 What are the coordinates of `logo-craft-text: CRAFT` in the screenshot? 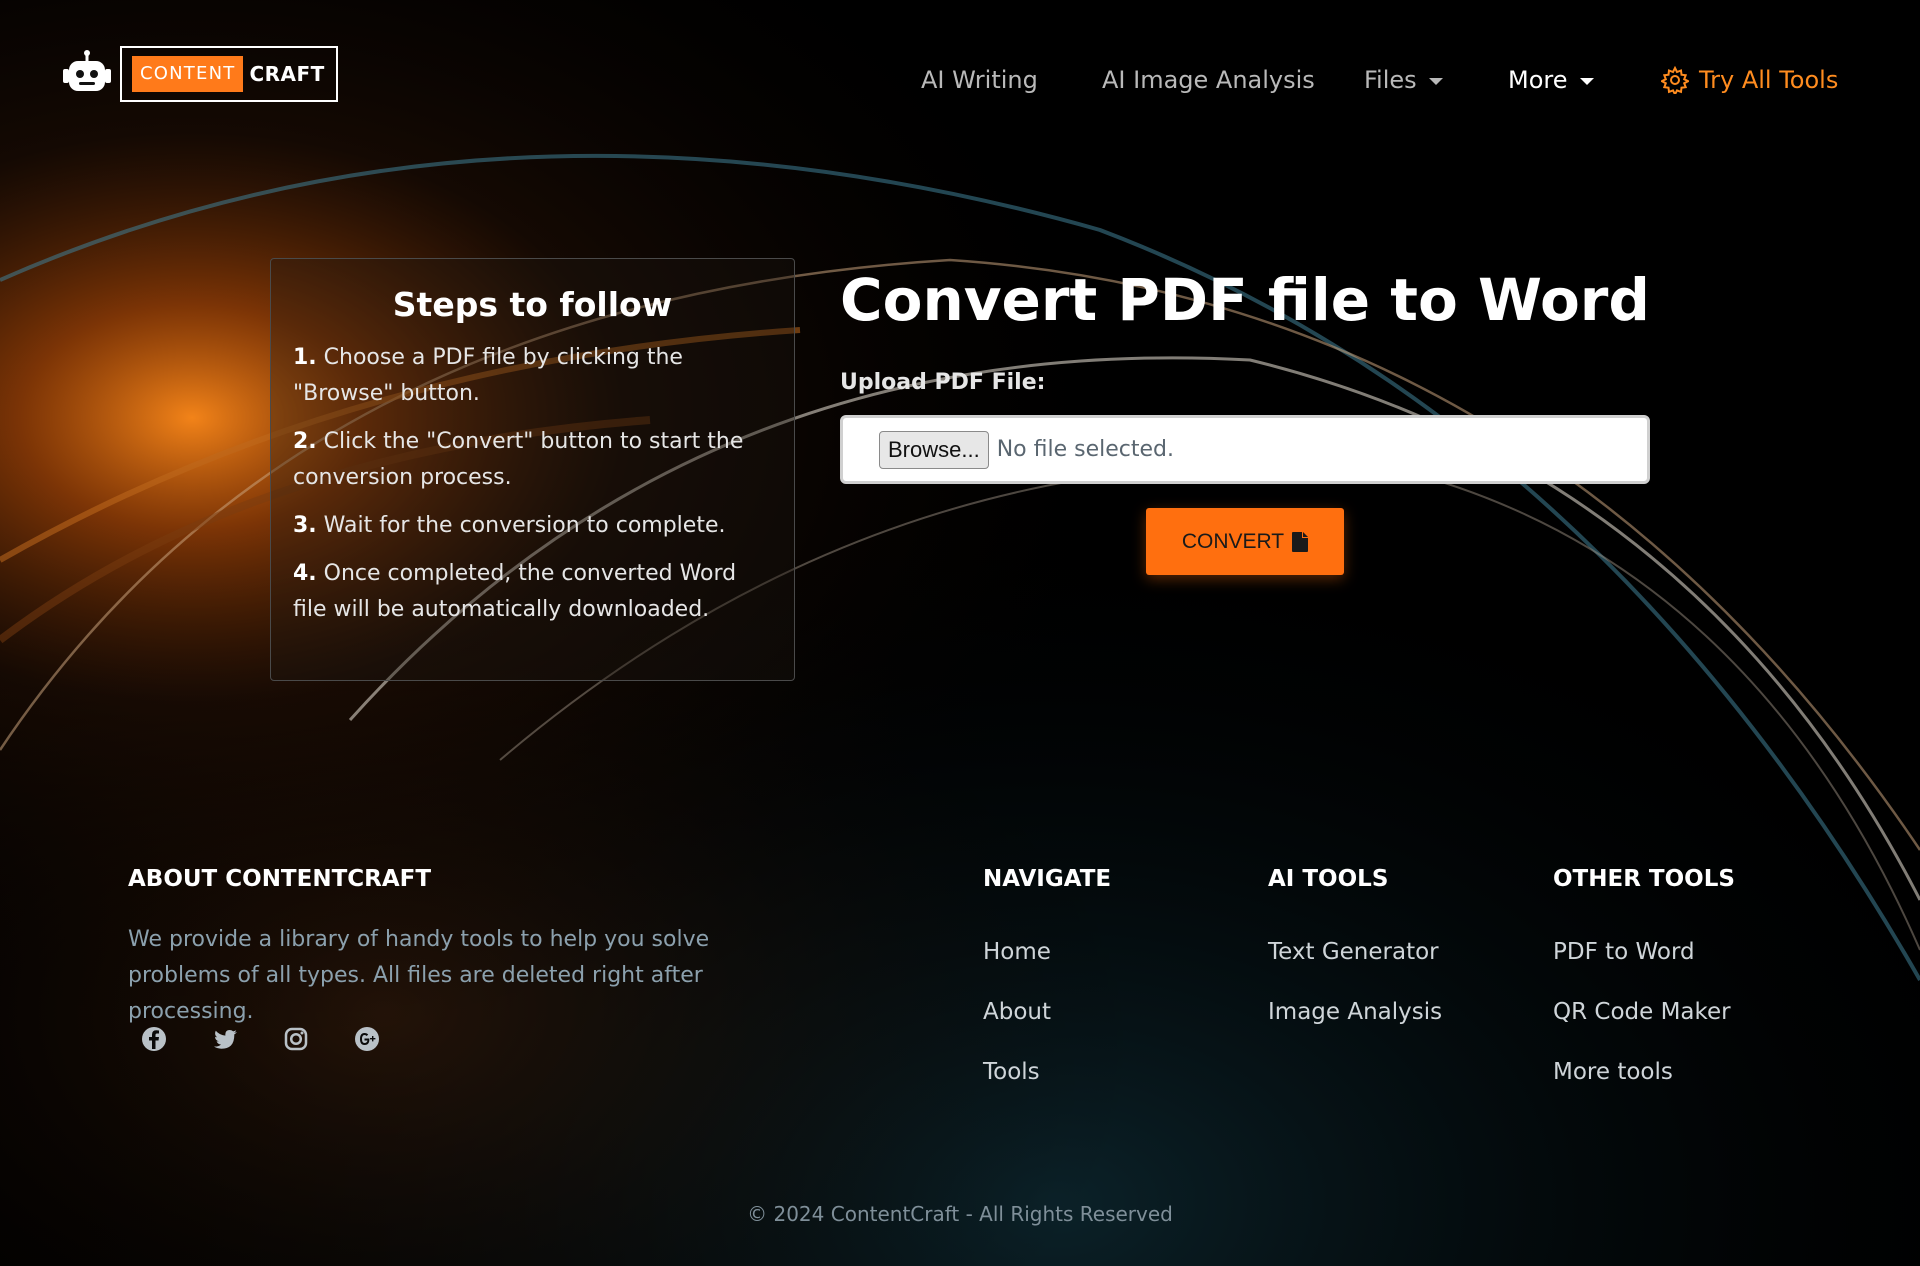 It's located at (287, 74).